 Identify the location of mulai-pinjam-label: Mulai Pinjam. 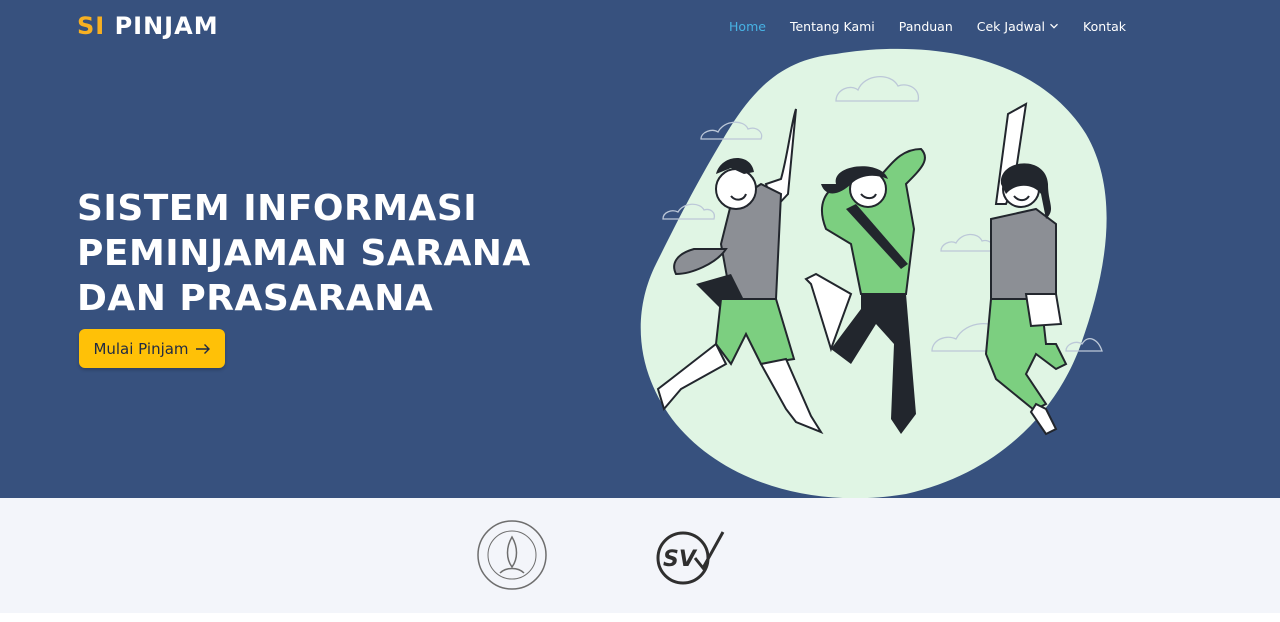
(141, 348).